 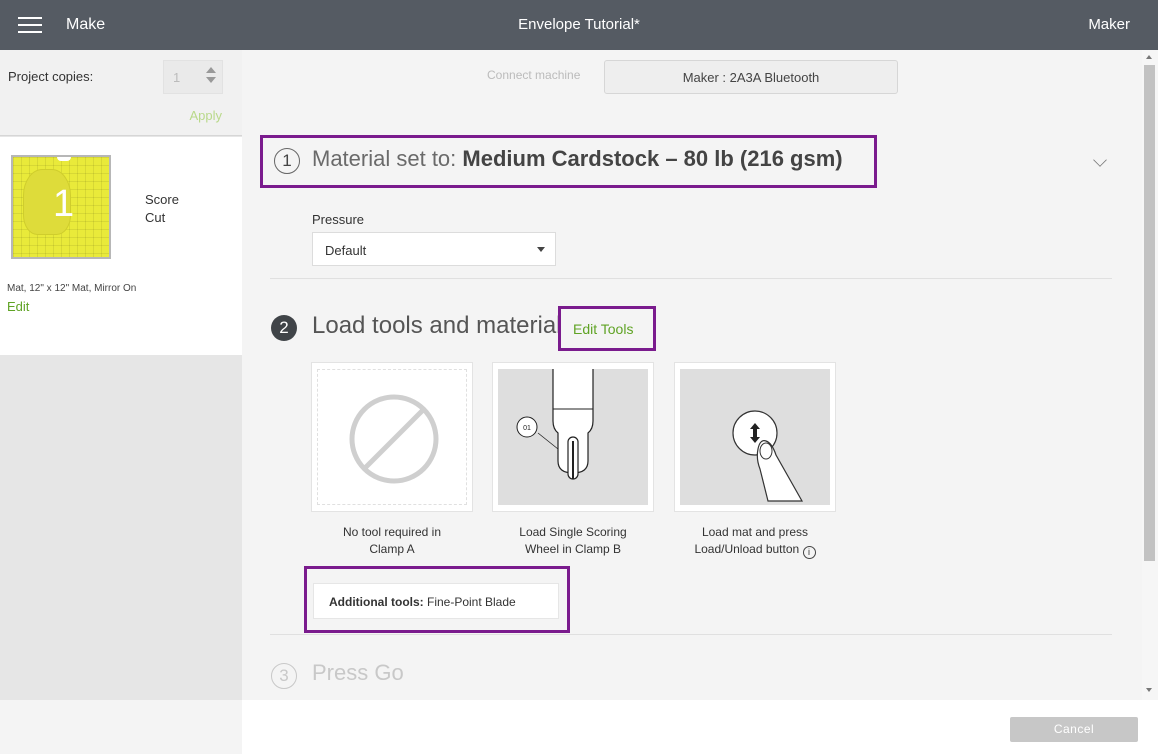 What do you see at coordinates (1149, 57) in the screenshot?
I see `scroll-up-icon` at bounding box center [1149, 57].